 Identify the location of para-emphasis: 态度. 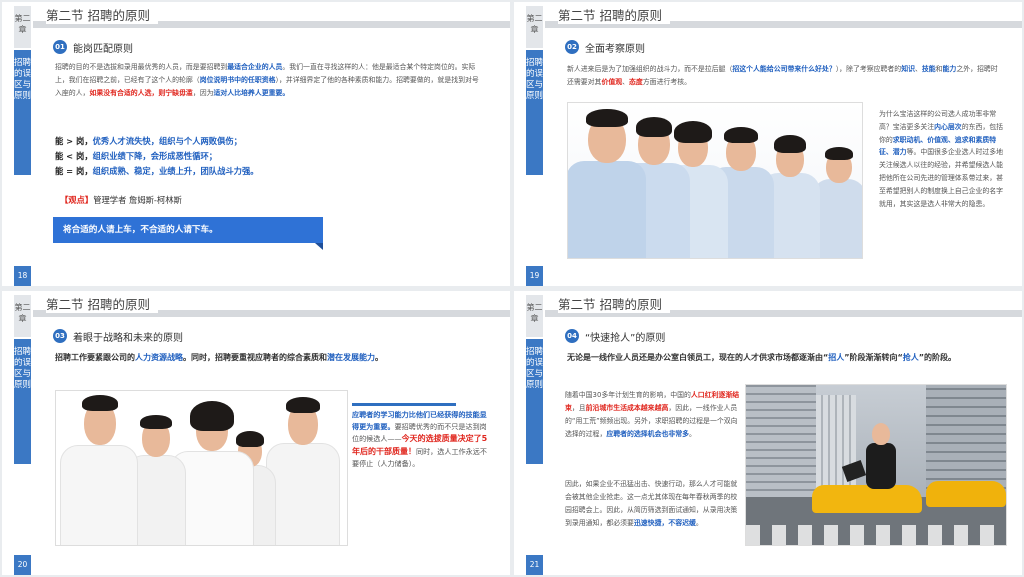
(636, 82).